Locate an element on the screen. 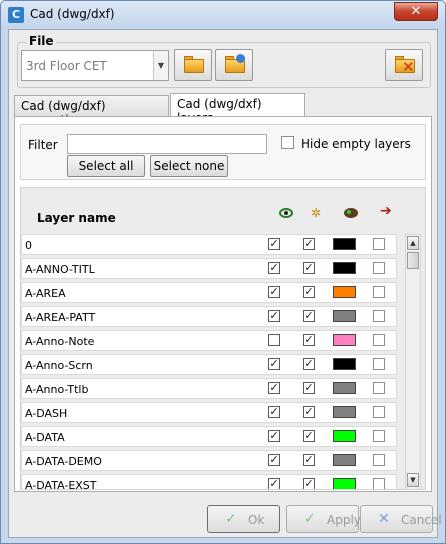 Image resolution: width=446 pixels, height=544 pixels. layer-row: A-Anno-Ttlb ✓ ✓ is located at coordinates (211, 390).